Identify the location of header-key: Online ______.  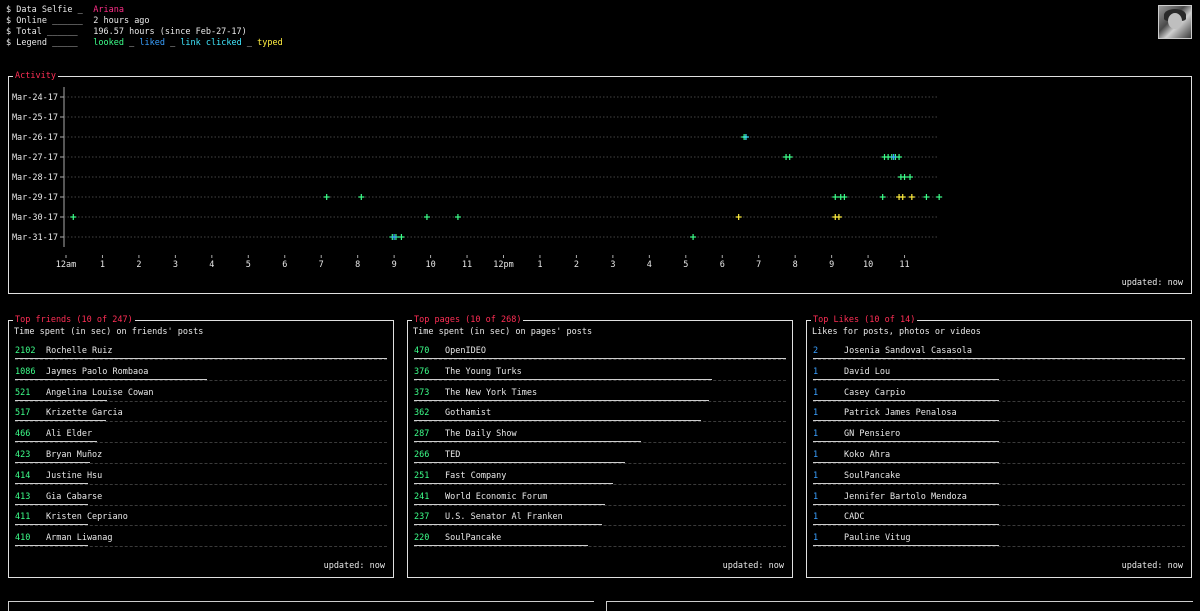
(49, 21).